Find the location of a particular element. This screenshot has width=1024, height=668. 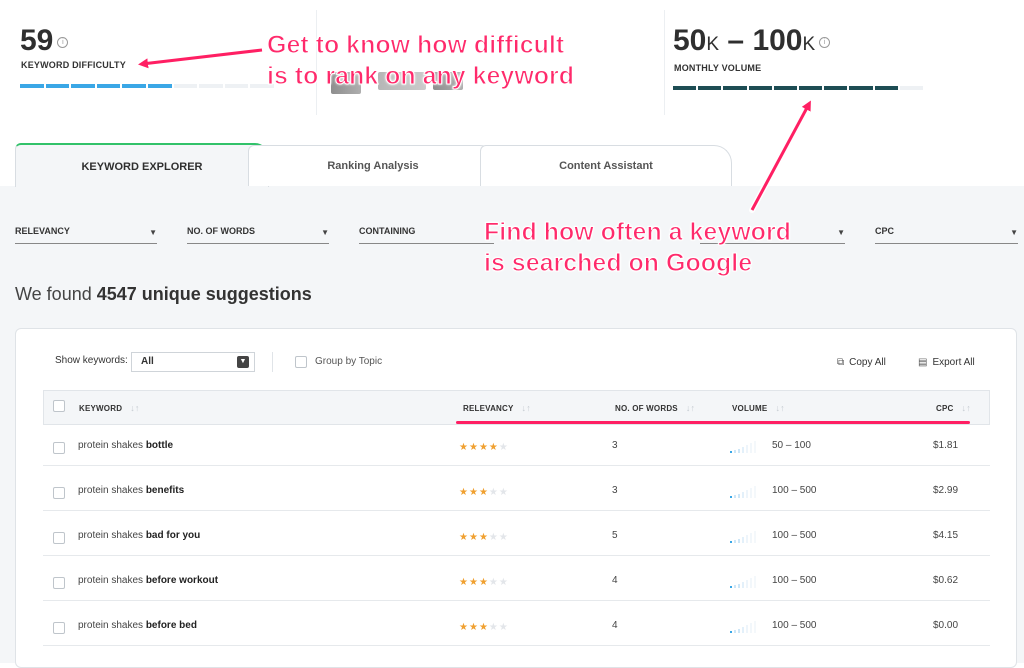

annotation-line: is to rank on any keyword is located at coordinates (420, 76).